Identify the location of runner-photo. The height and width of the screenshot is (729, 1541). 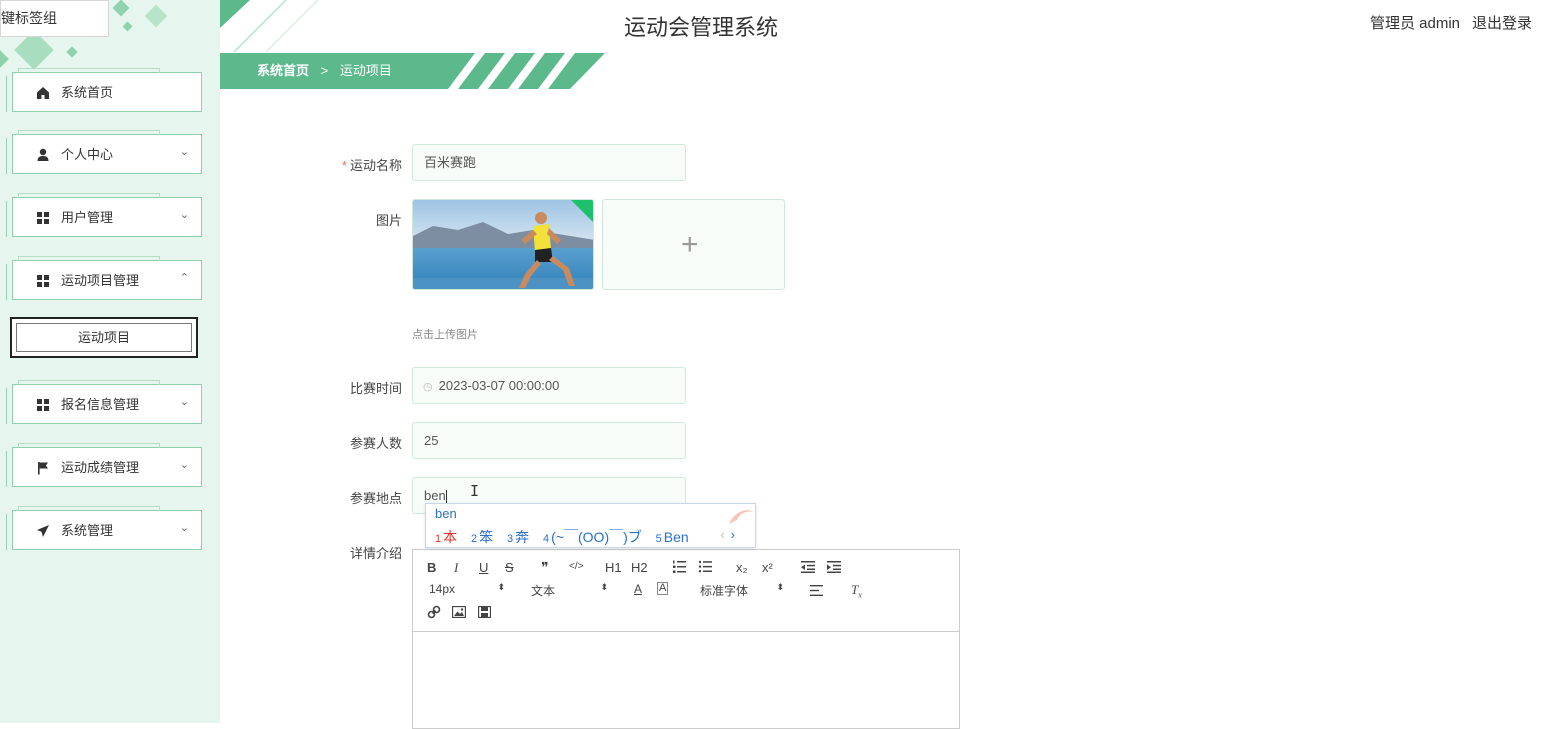
(503, 244).